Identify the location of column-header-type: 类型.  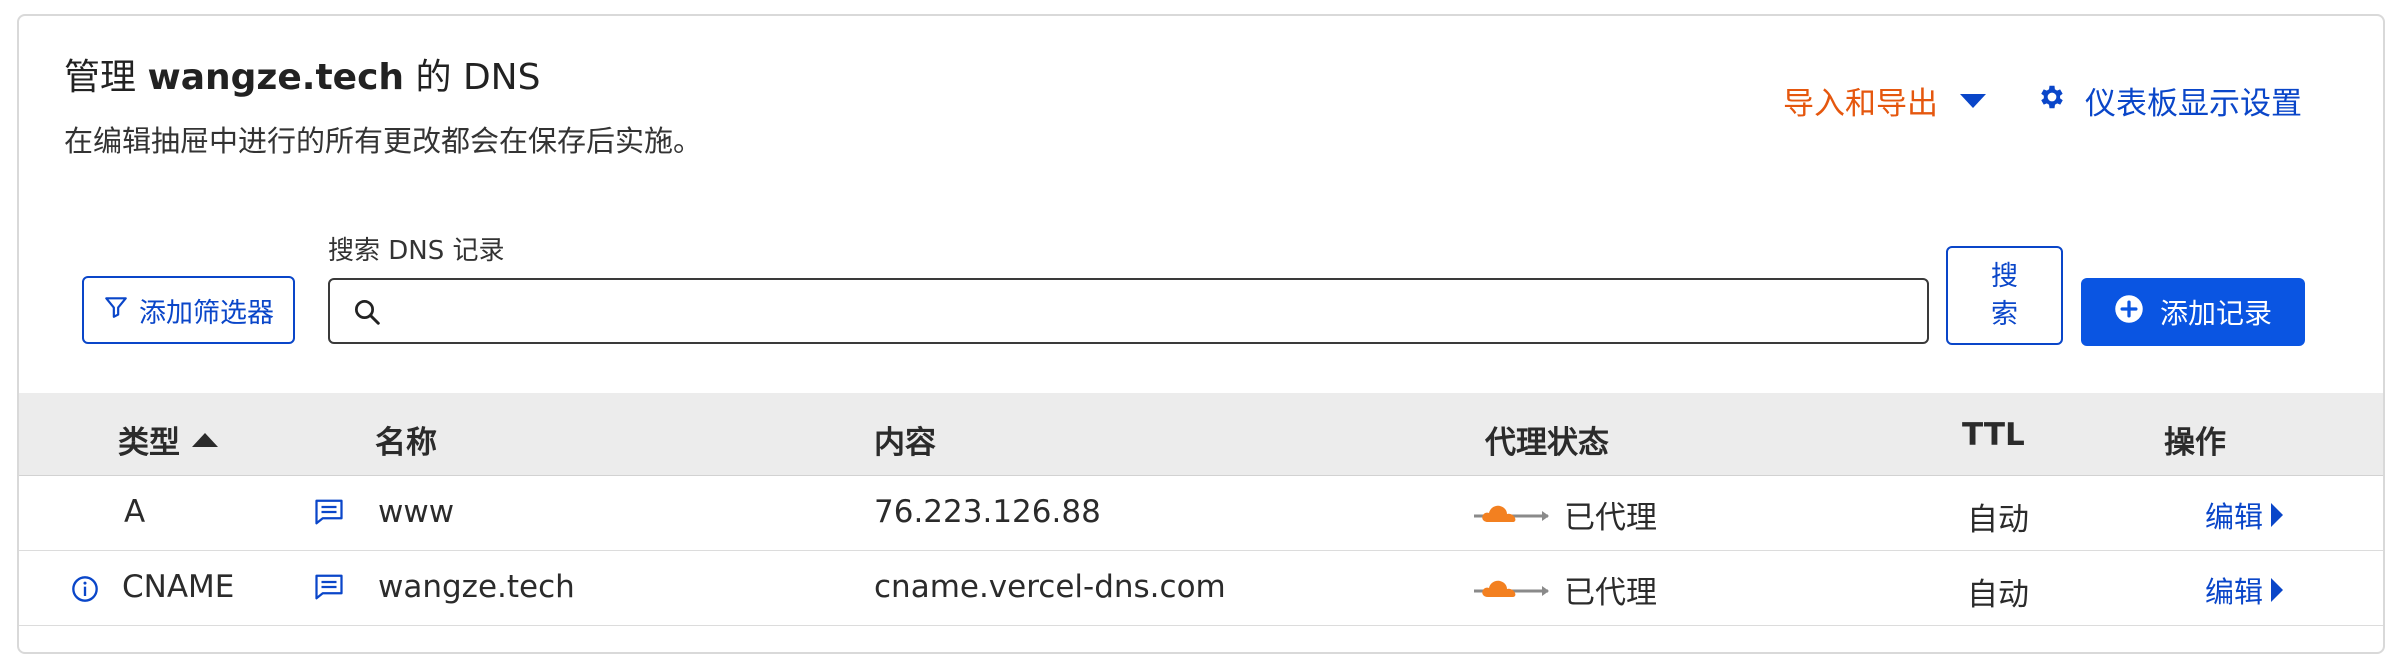
(168, 439).